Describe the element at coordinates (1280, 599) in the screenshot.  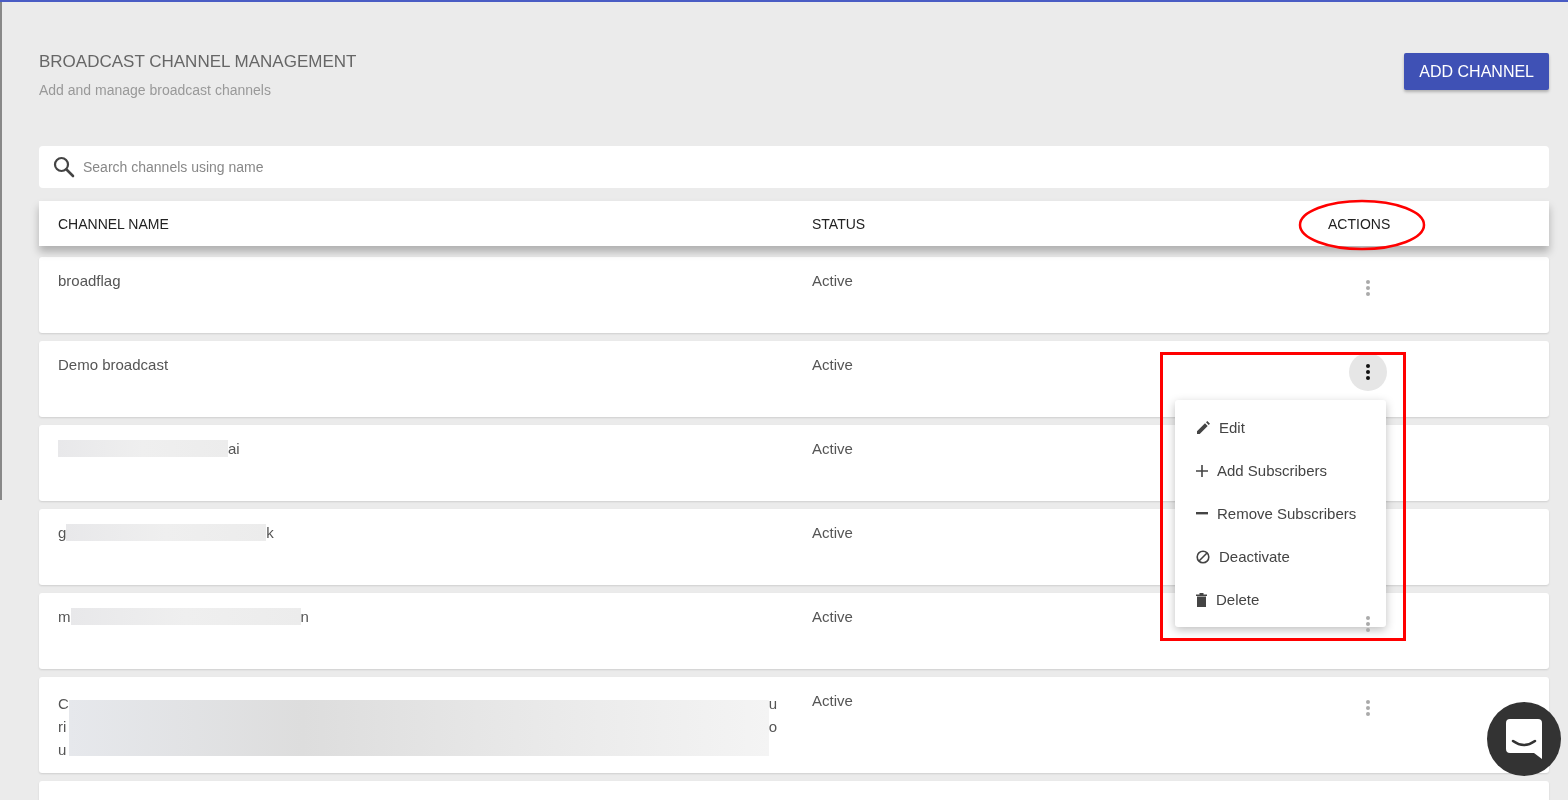
I see `menu-item: Delete` at that location.